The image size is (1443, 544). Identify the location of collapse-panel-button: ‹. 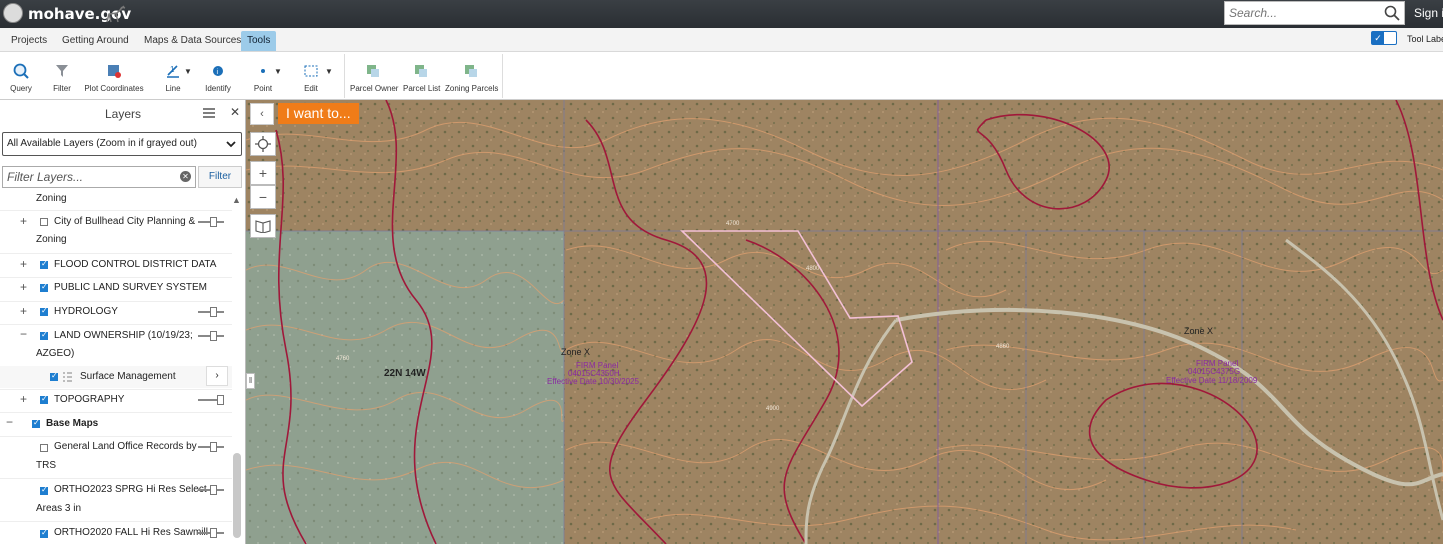
(262, 114).